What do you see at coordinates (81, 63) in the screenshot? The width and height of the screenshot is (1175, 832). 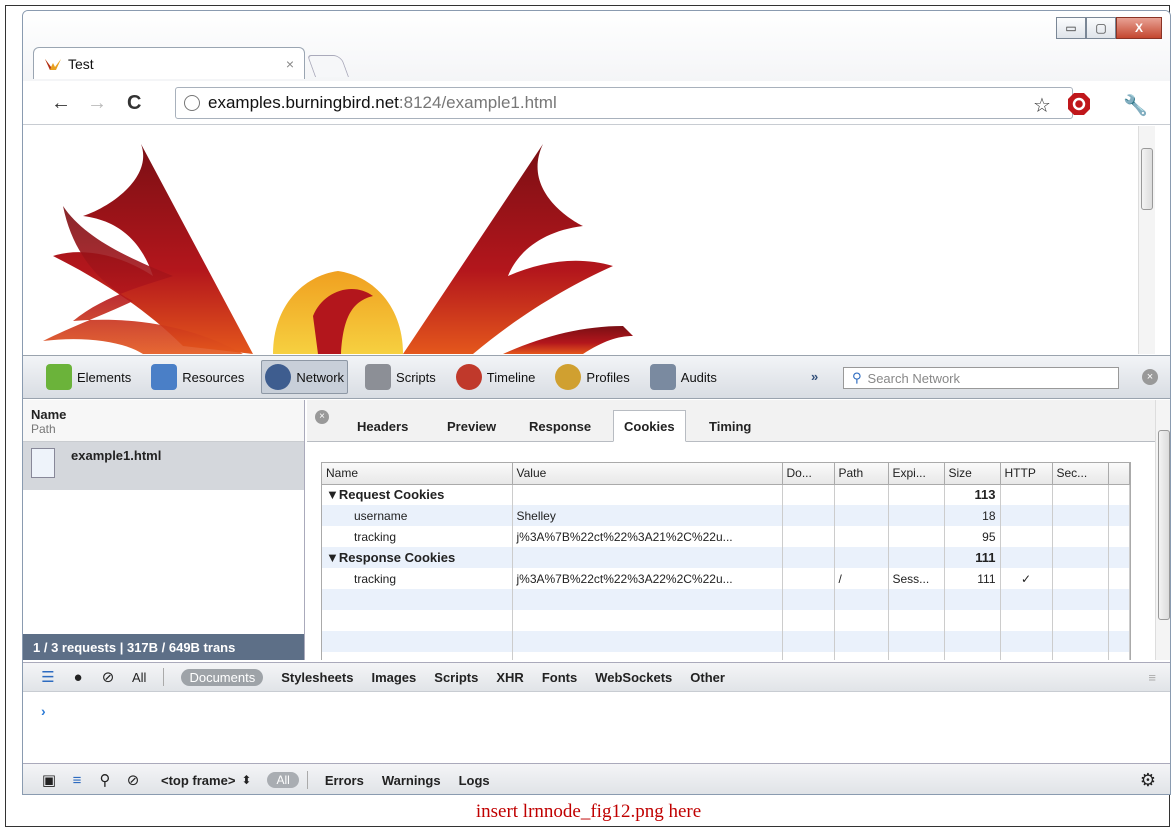 I see `tab-title: Test` at bounding box center [81, 63].